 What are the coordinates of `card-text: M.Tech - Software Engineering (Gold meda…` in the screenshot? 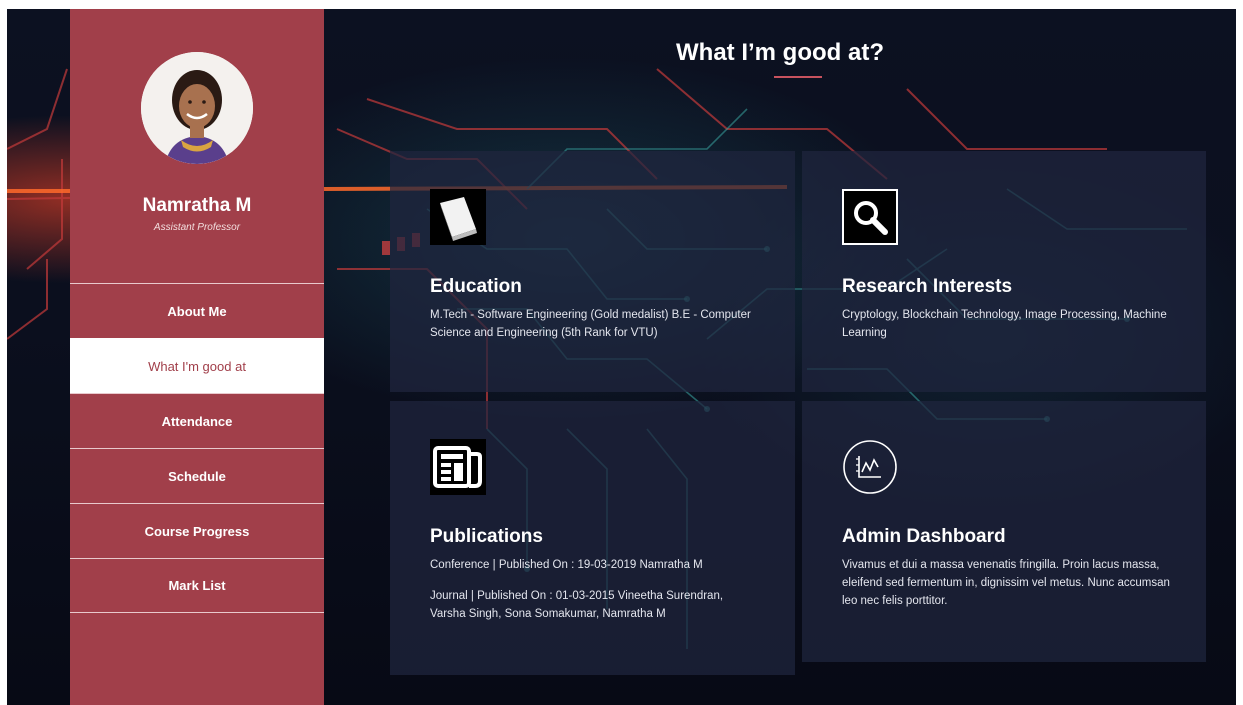 It's located at (595, 324).